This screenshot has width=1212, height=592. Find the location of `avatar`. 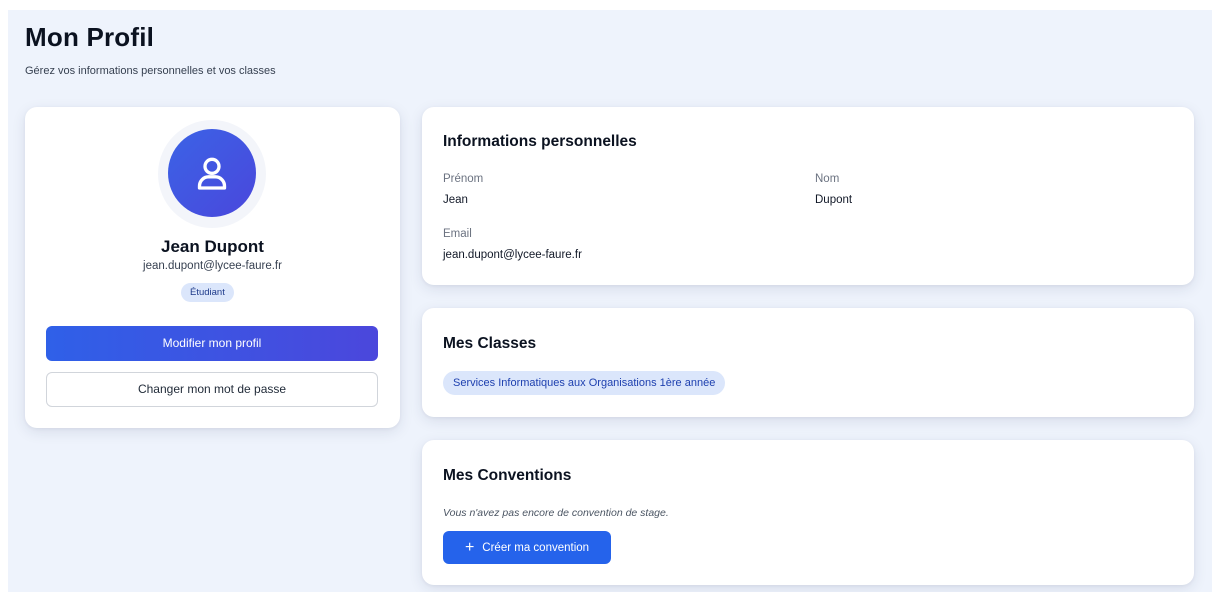

avatar is located at coordinates (212, 173).